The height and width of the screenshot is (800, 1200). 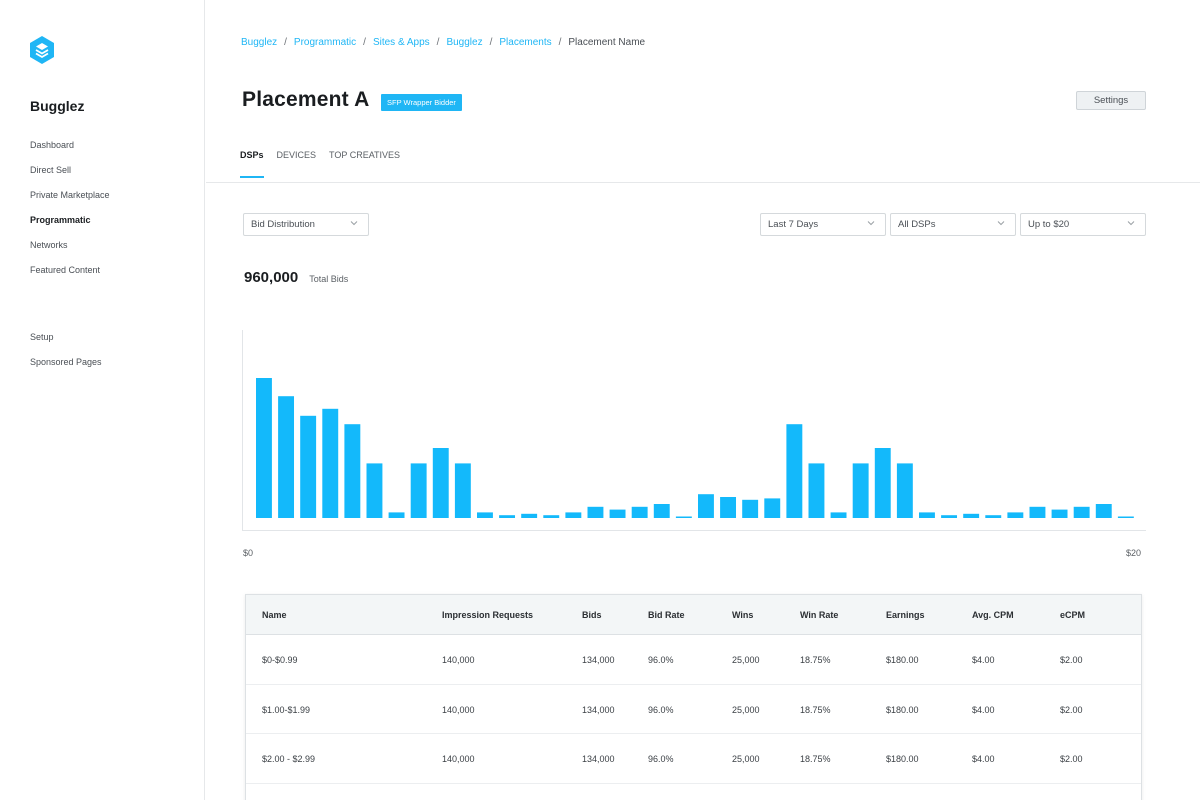 I want to click on tab-dsps: DSPs, so click(x=252, y=164).